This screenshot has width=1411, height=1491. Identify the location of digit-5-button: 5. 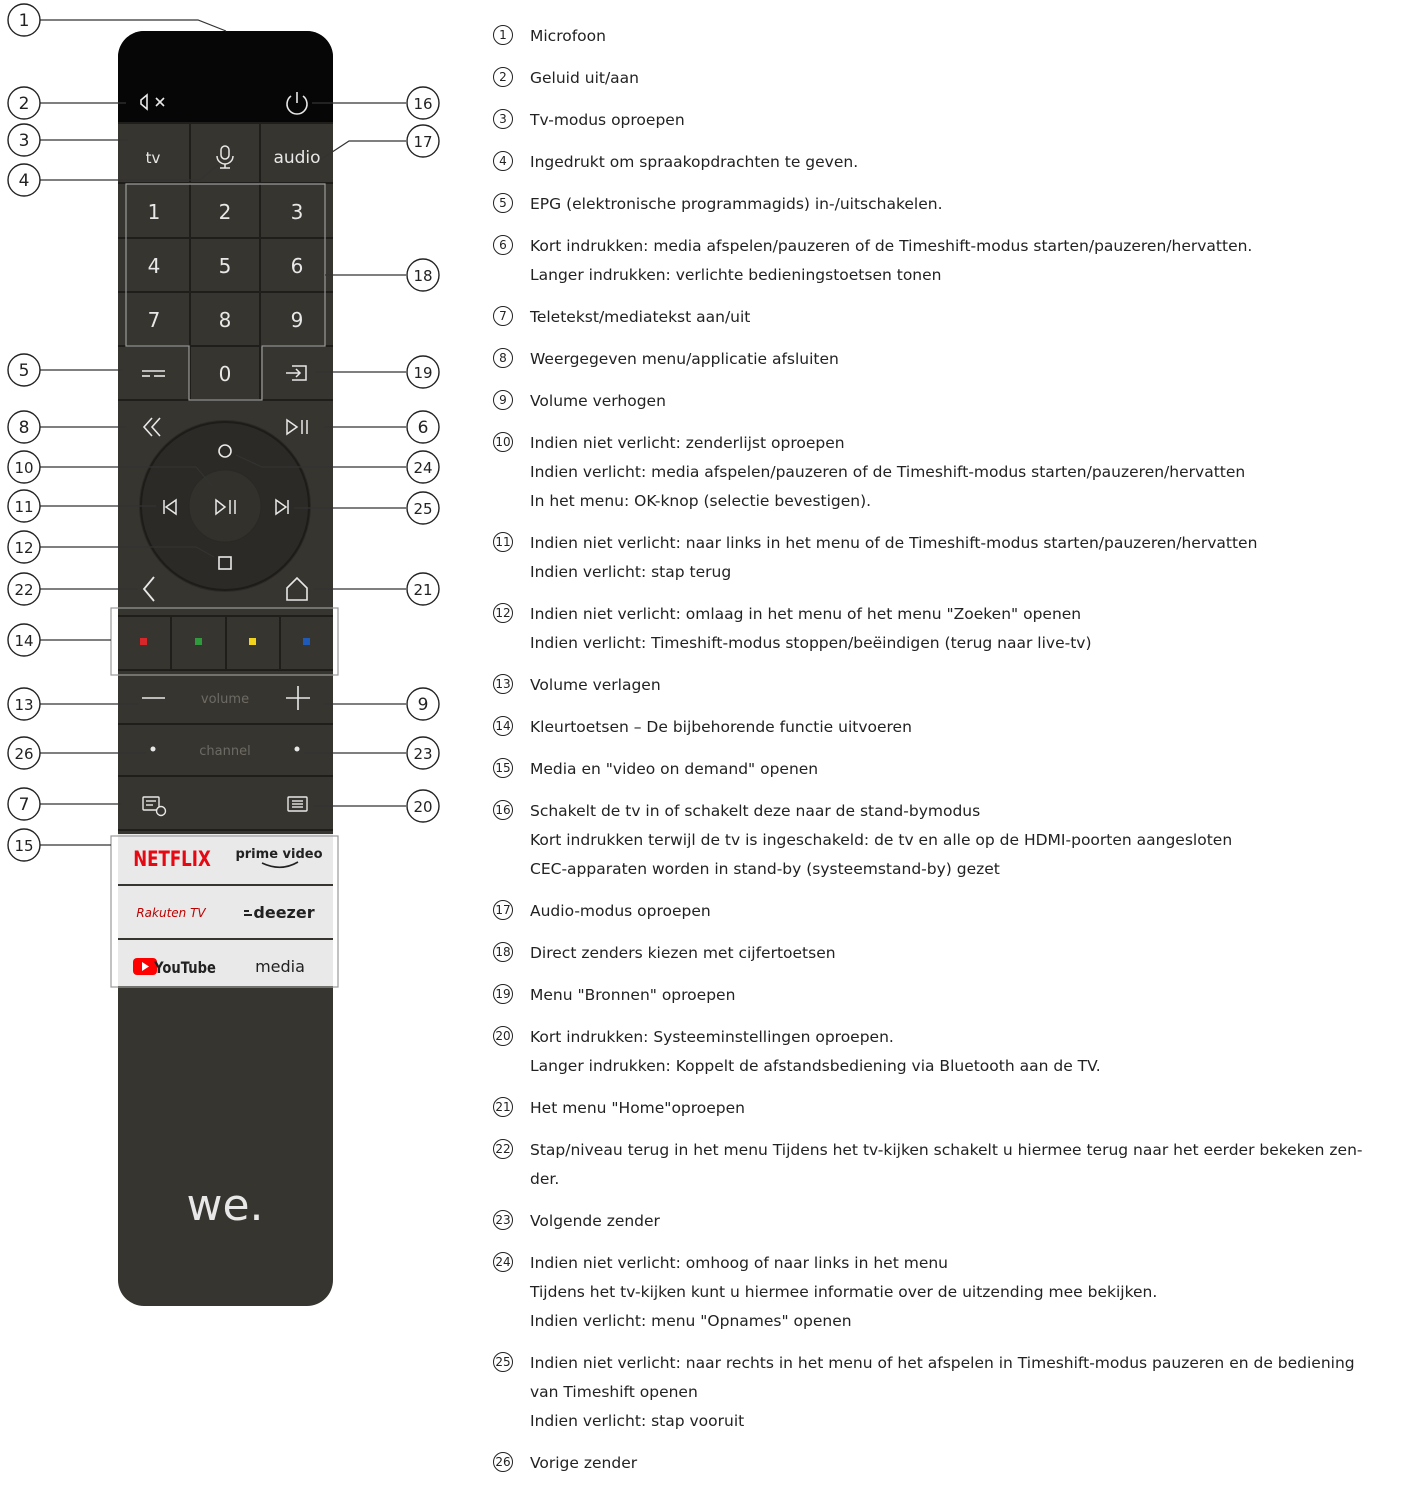
(225, 266).